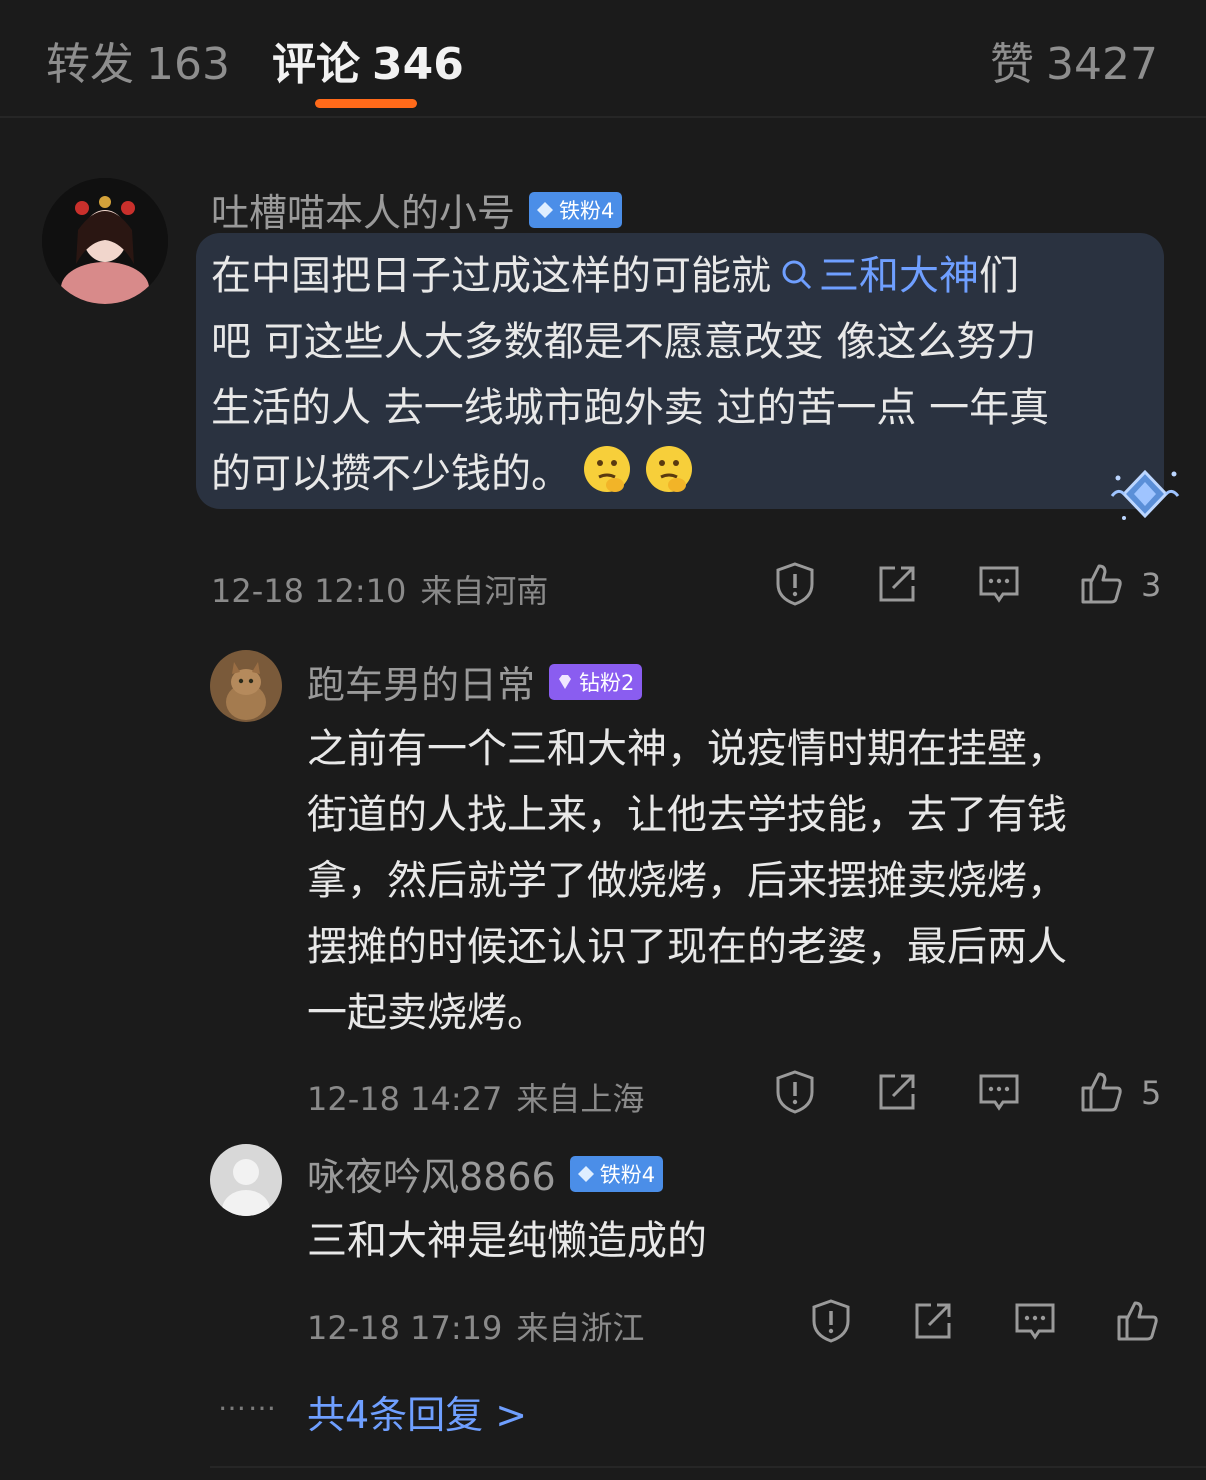 The width and height of the screenshot is (1206, 1480). What do you see at coordinates (1151, 1093) in the screenshot?
I see `like-count: 5` at bounding box center [1151, 1093].